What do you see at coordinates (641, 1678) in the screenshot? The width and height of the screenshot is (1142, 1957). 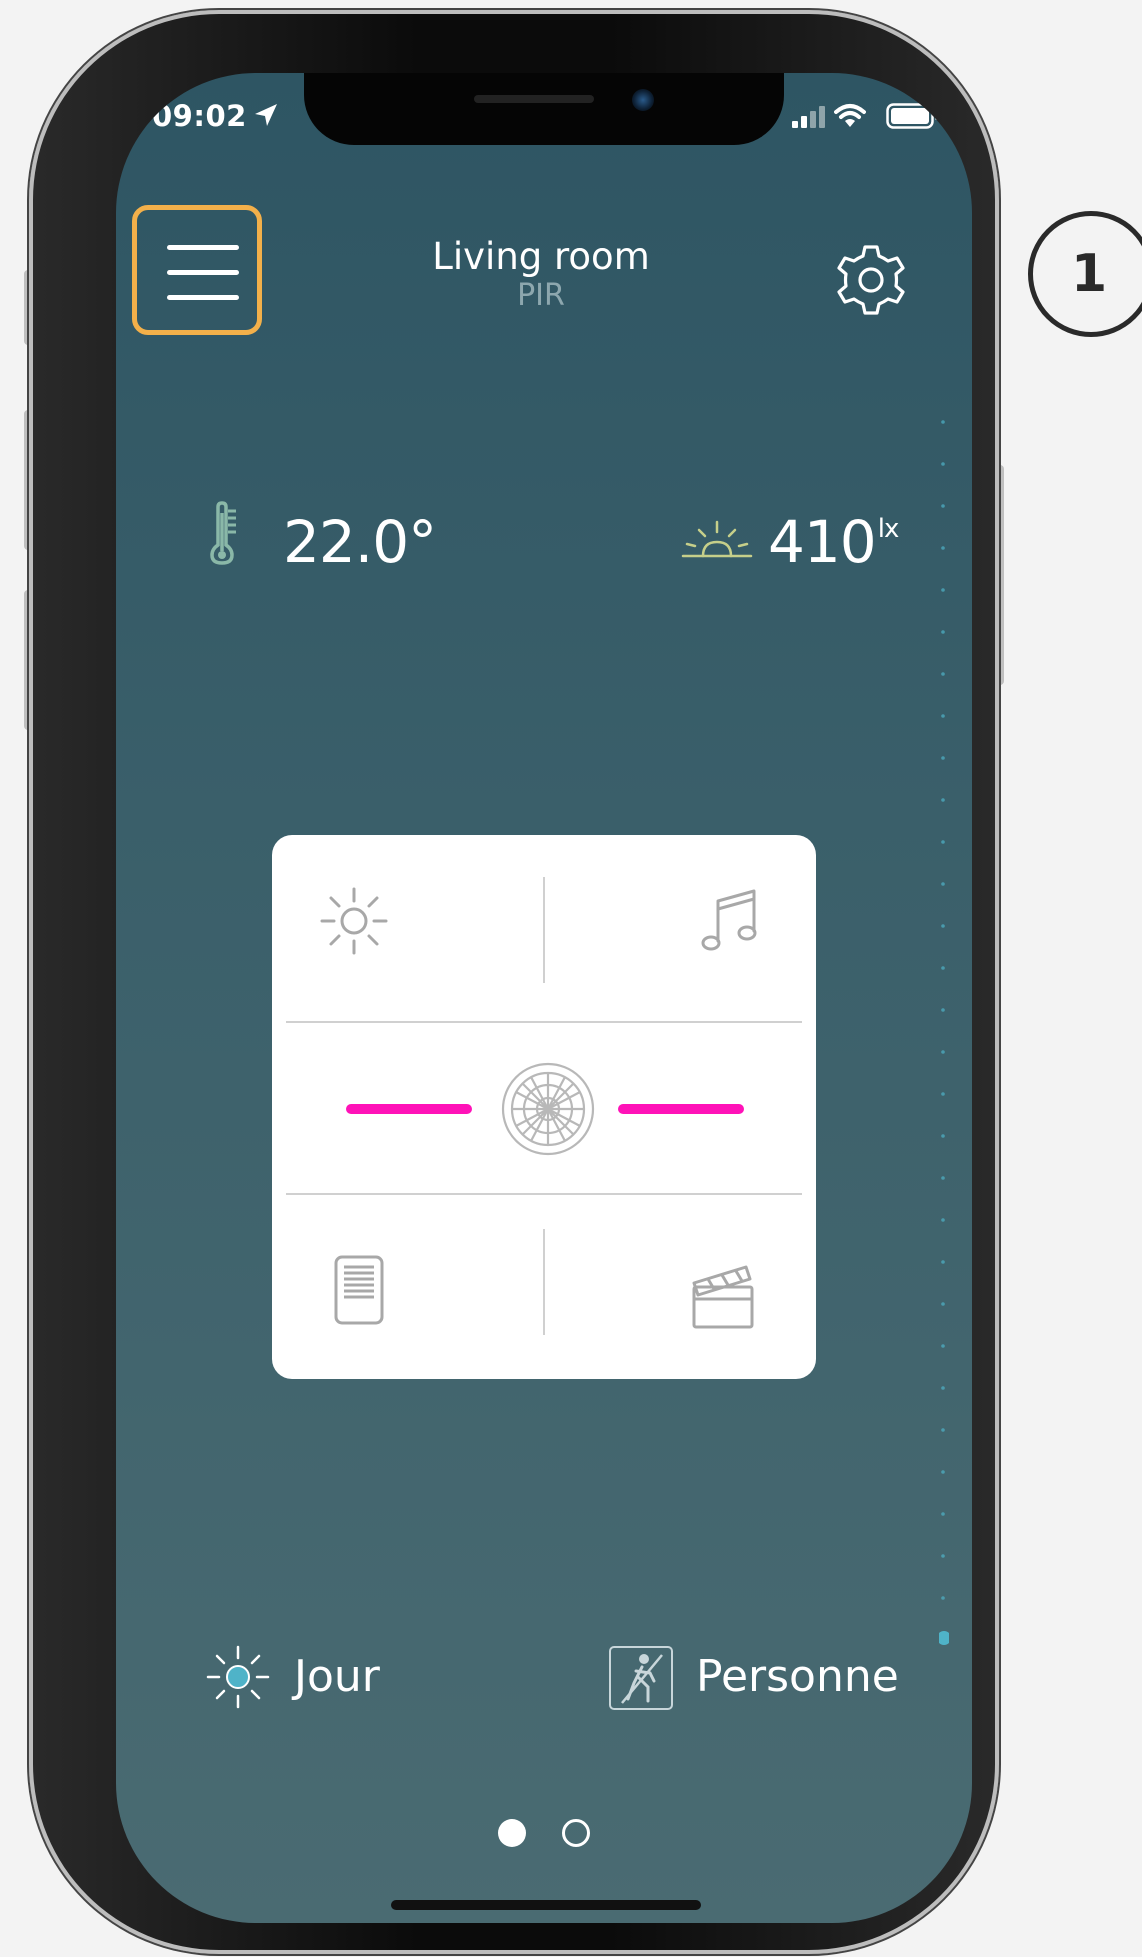 I see `presence-icon` at bounding box center [641, 1678].